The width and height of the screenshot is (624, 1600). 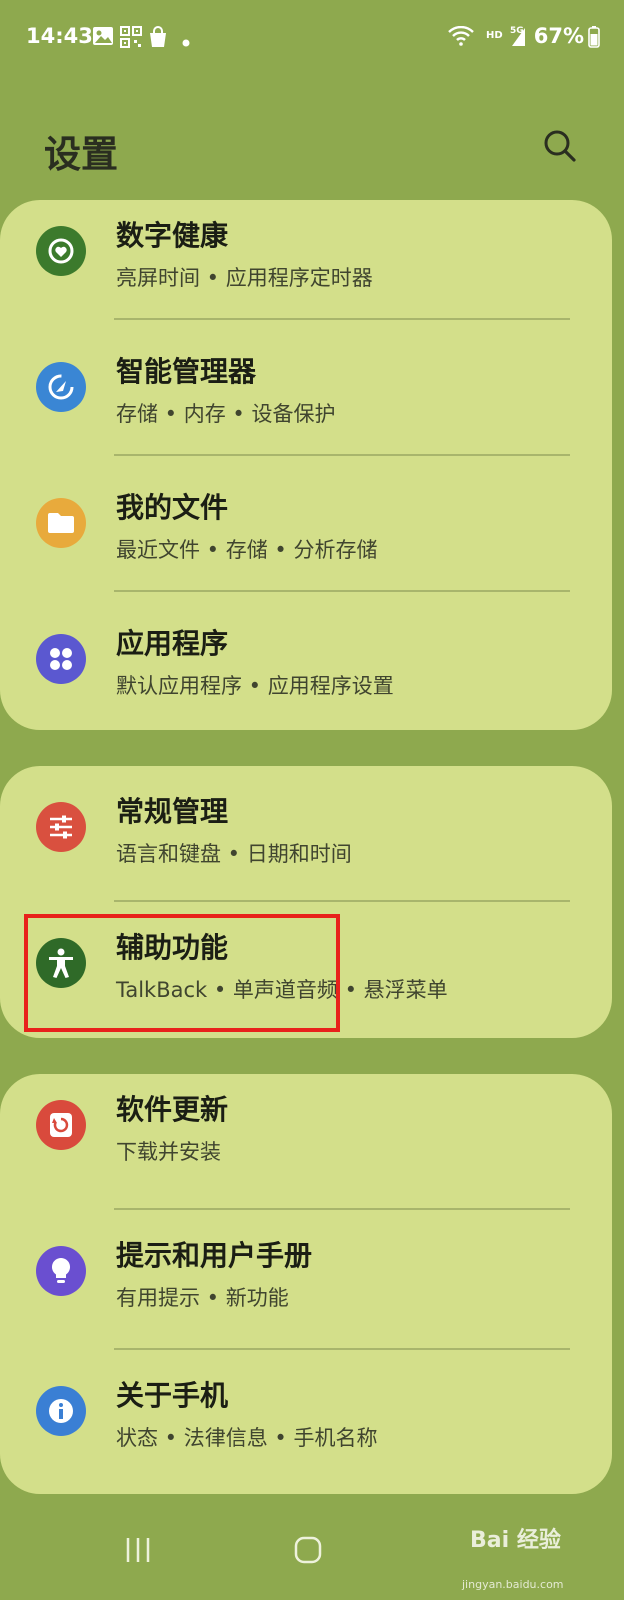 What do you see at coordinates (255, 686) in the screenshot?
I see `menu-item-subtitle: 默认应用程序 • 应用程序设置` at bounding box center [255, 686].